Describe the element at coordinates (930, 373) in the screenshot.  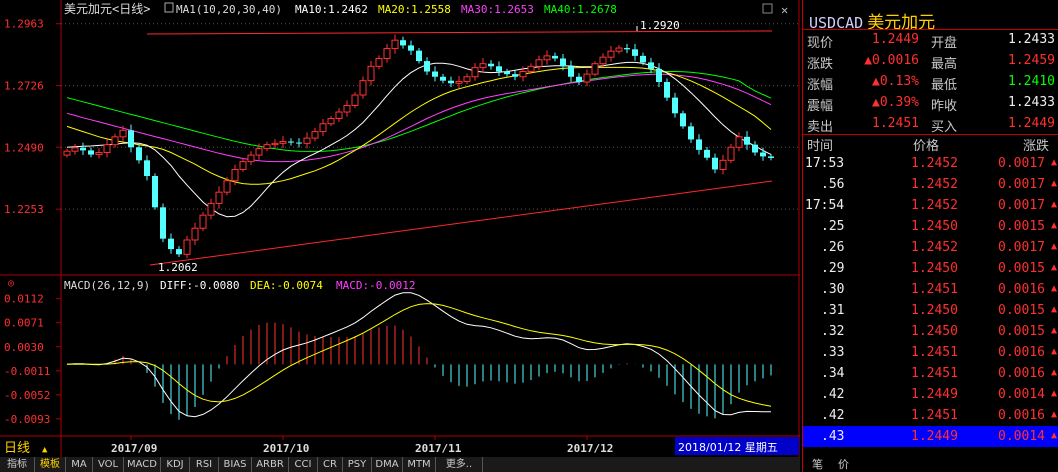
I see `tick-row: .34 1.2451 0.0016 ▲` at that location.